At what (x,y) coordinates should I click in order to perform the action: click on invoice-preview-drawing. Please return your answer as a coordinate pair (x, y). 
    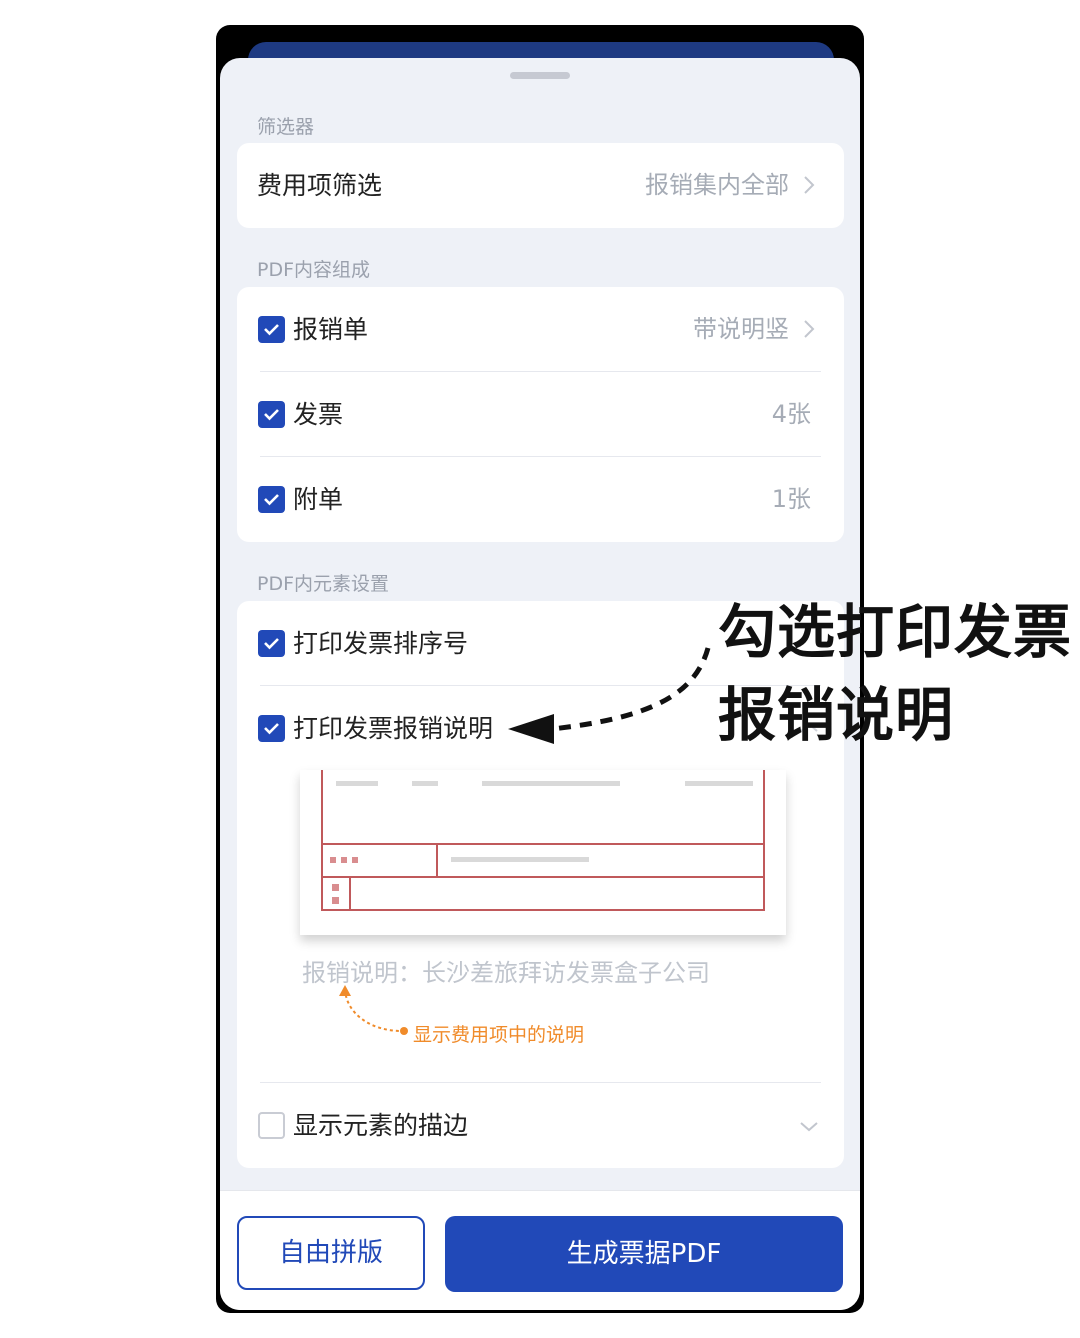
    Looking at the image, I should click on (543, 840).